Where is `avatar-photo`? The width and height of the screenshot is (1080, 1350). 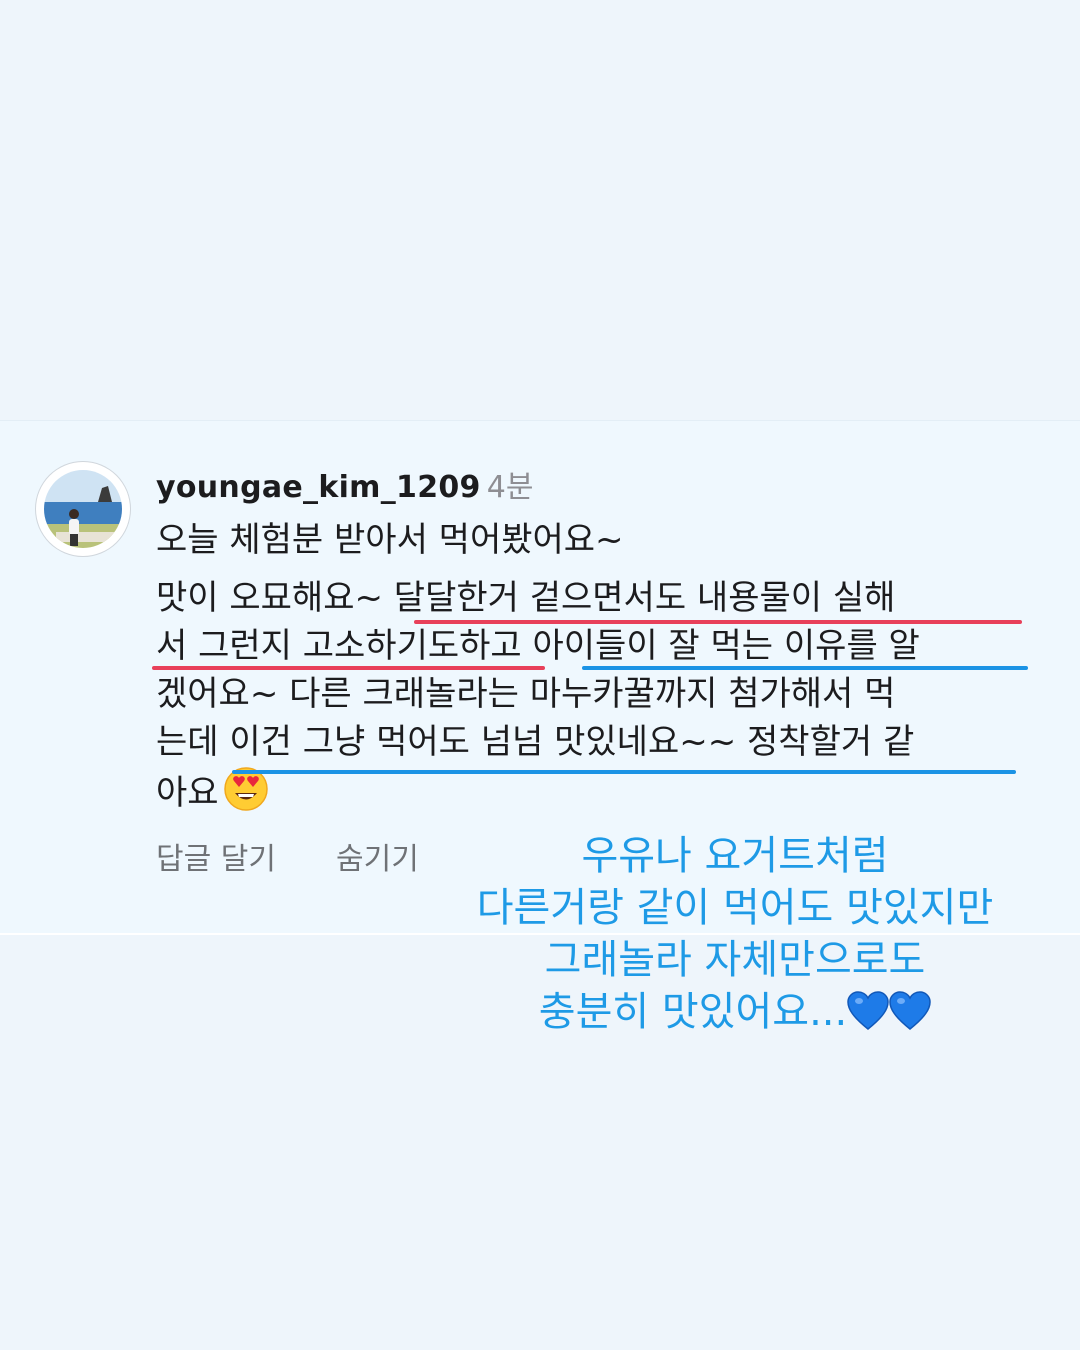 avatar-photo is located at coordinates (83, 509).